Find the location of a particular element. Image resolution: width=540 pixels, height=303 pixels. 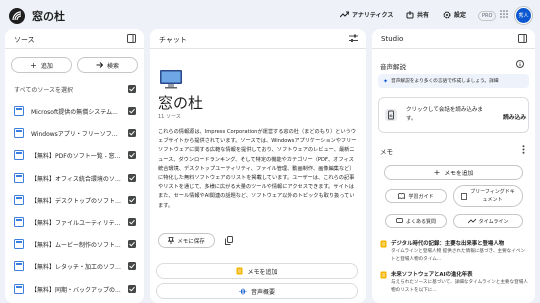

chat-header: チャット is located at coordinates (258, 39).